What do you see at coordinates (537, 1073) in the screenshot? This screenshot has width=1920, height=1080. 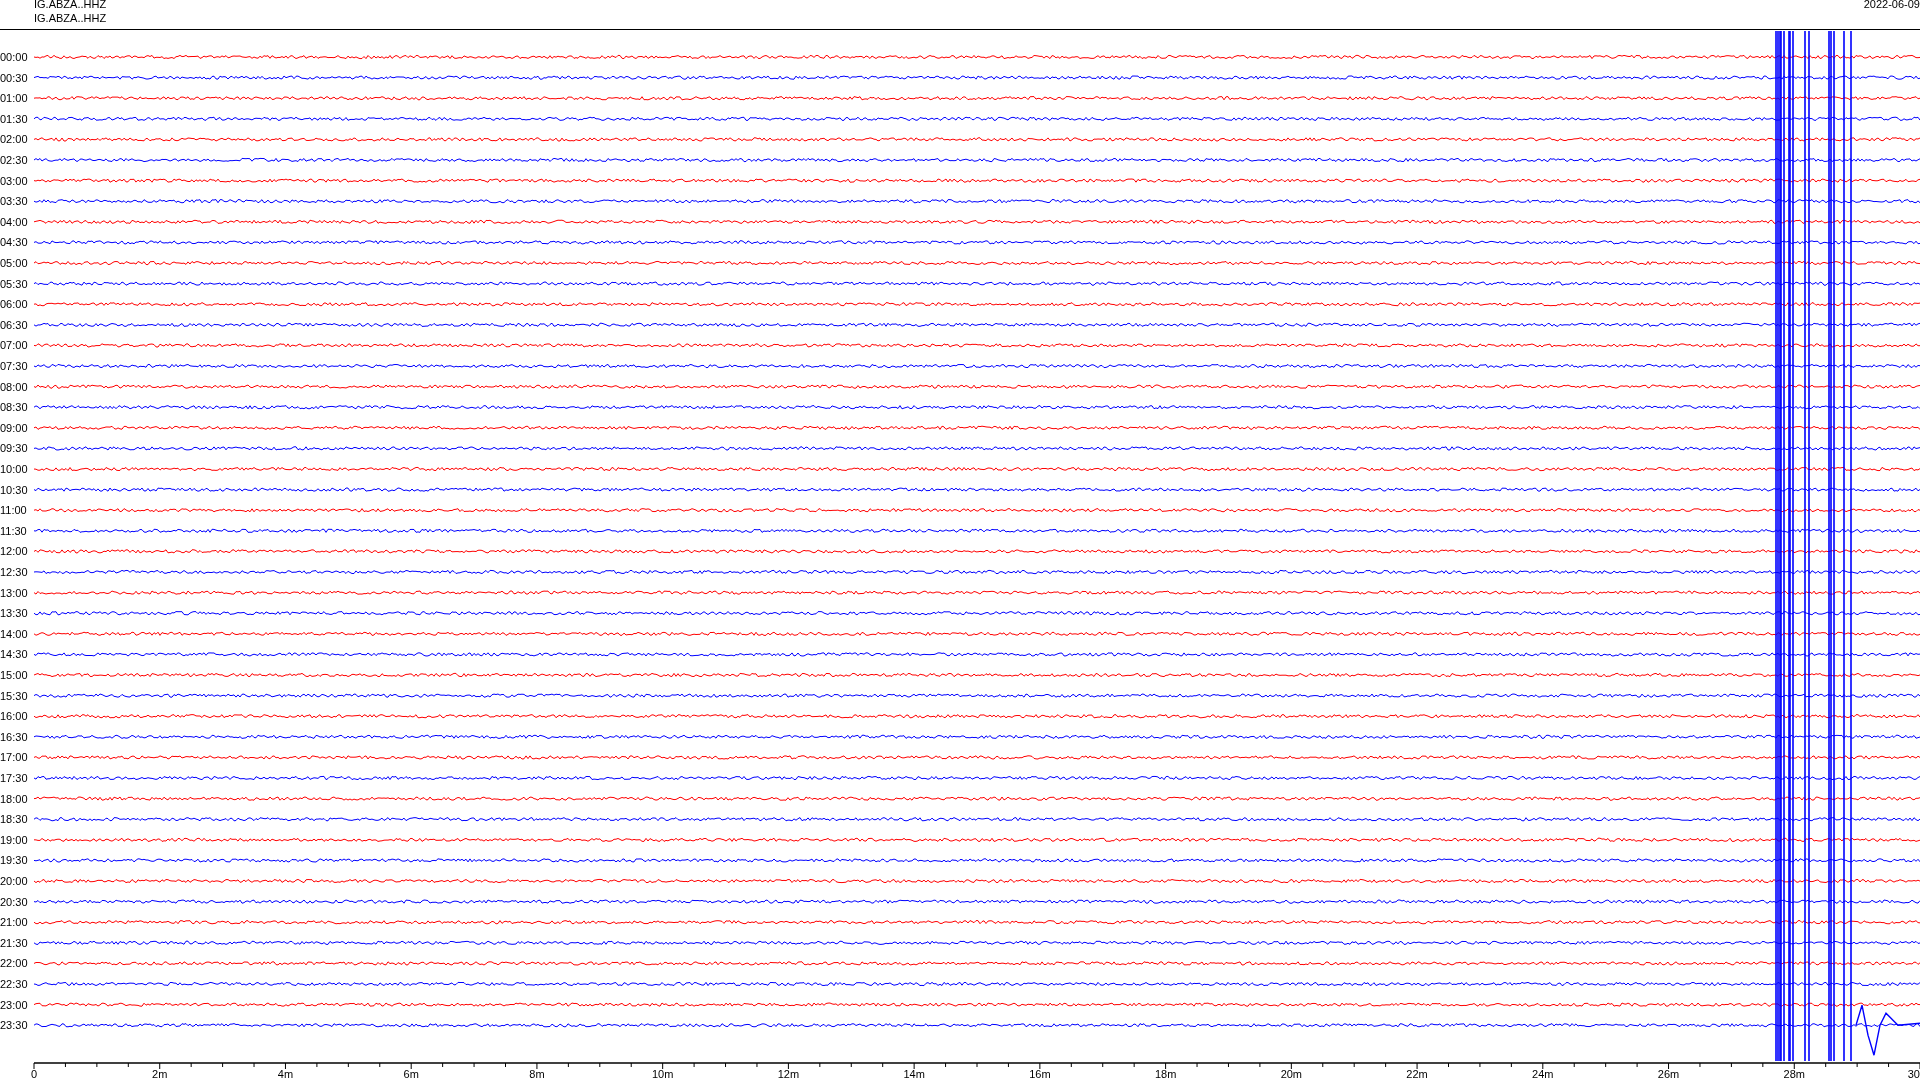 I see `axis-tick-label: 8m` at bounding box center [537, 1073].